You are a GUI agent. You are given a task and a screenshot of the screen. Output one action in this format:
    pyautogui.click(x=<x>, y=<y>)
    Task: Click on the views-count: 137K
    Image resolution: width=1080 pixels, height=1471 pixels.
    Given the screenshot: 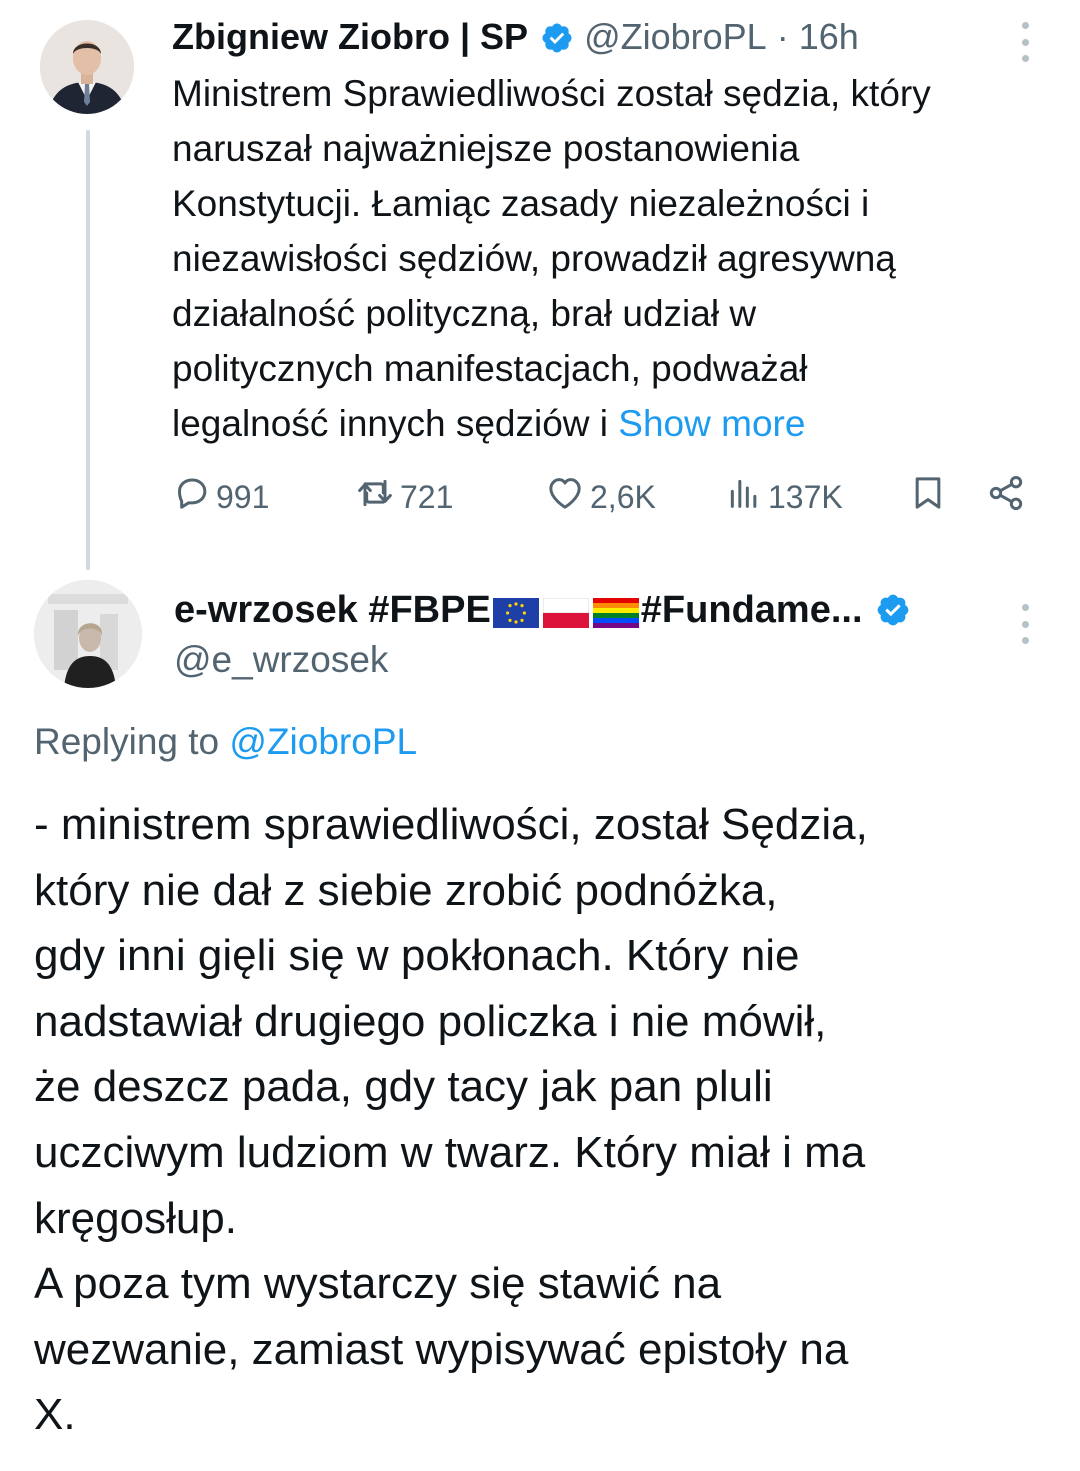 What is the action you would take?
    pyautogui.click(x=805, y=496)
    